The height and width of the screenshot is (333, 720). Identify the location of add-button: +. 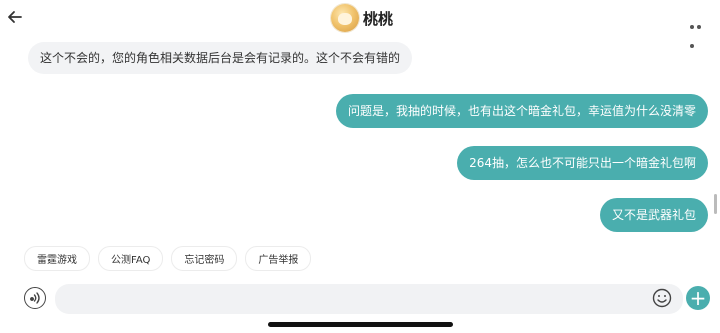
(698, 298).